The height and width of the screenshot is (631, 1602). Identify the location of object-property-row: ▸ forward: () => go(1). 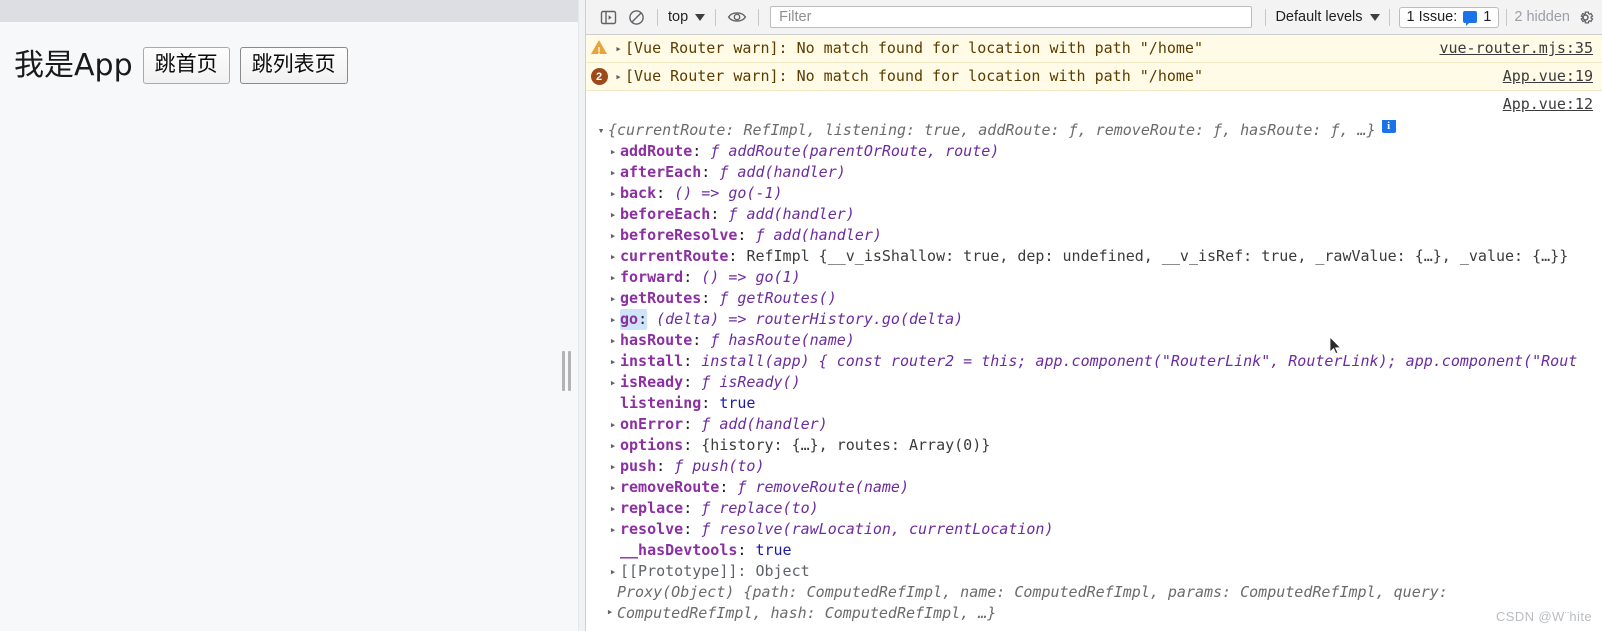
(1094, 277).